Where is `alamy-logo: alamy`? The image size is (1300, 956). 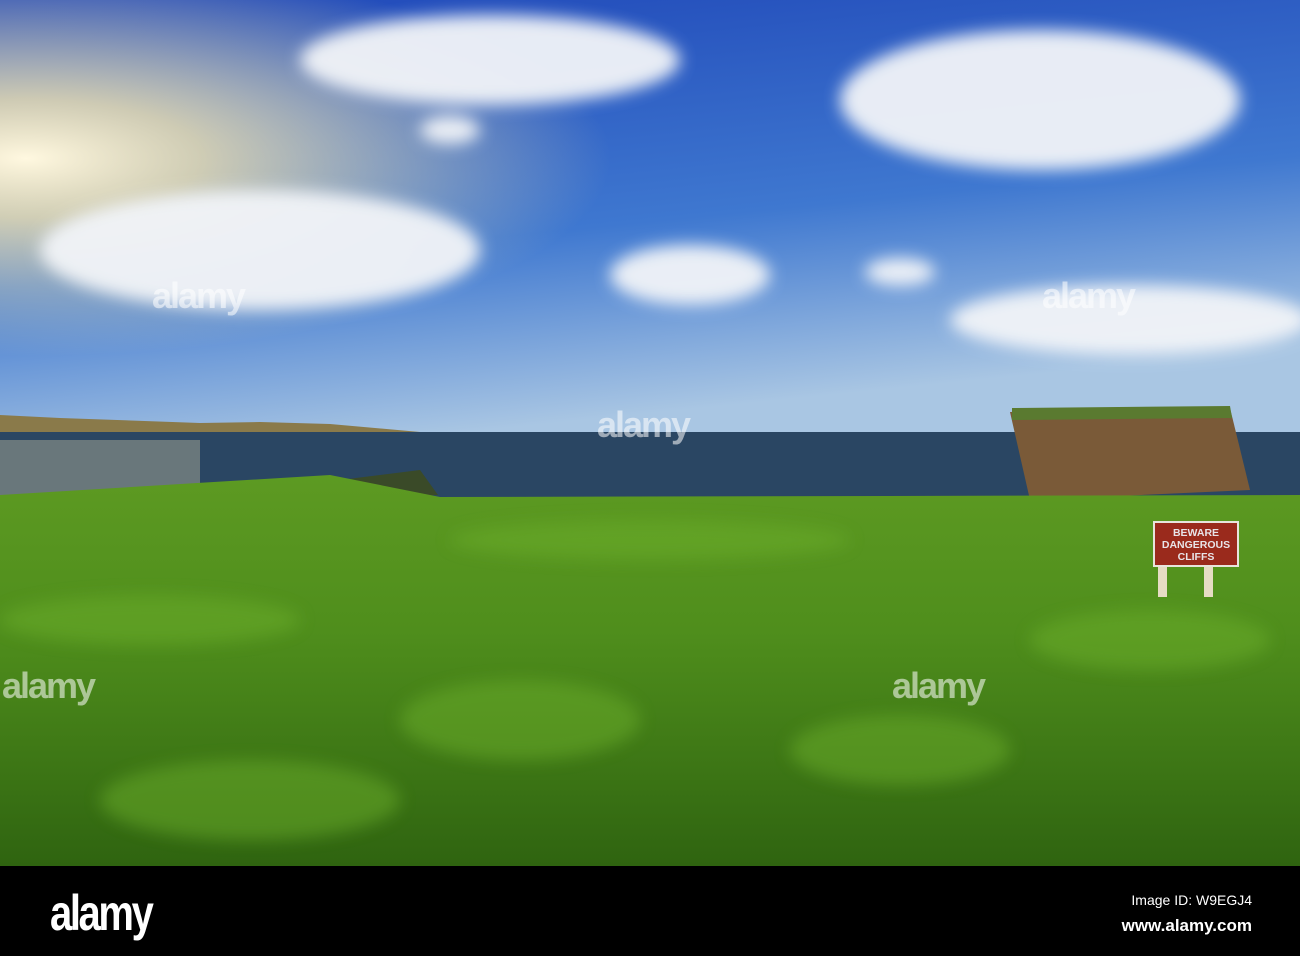 alamy-logo: alamy is located at coordinates (102, 913).